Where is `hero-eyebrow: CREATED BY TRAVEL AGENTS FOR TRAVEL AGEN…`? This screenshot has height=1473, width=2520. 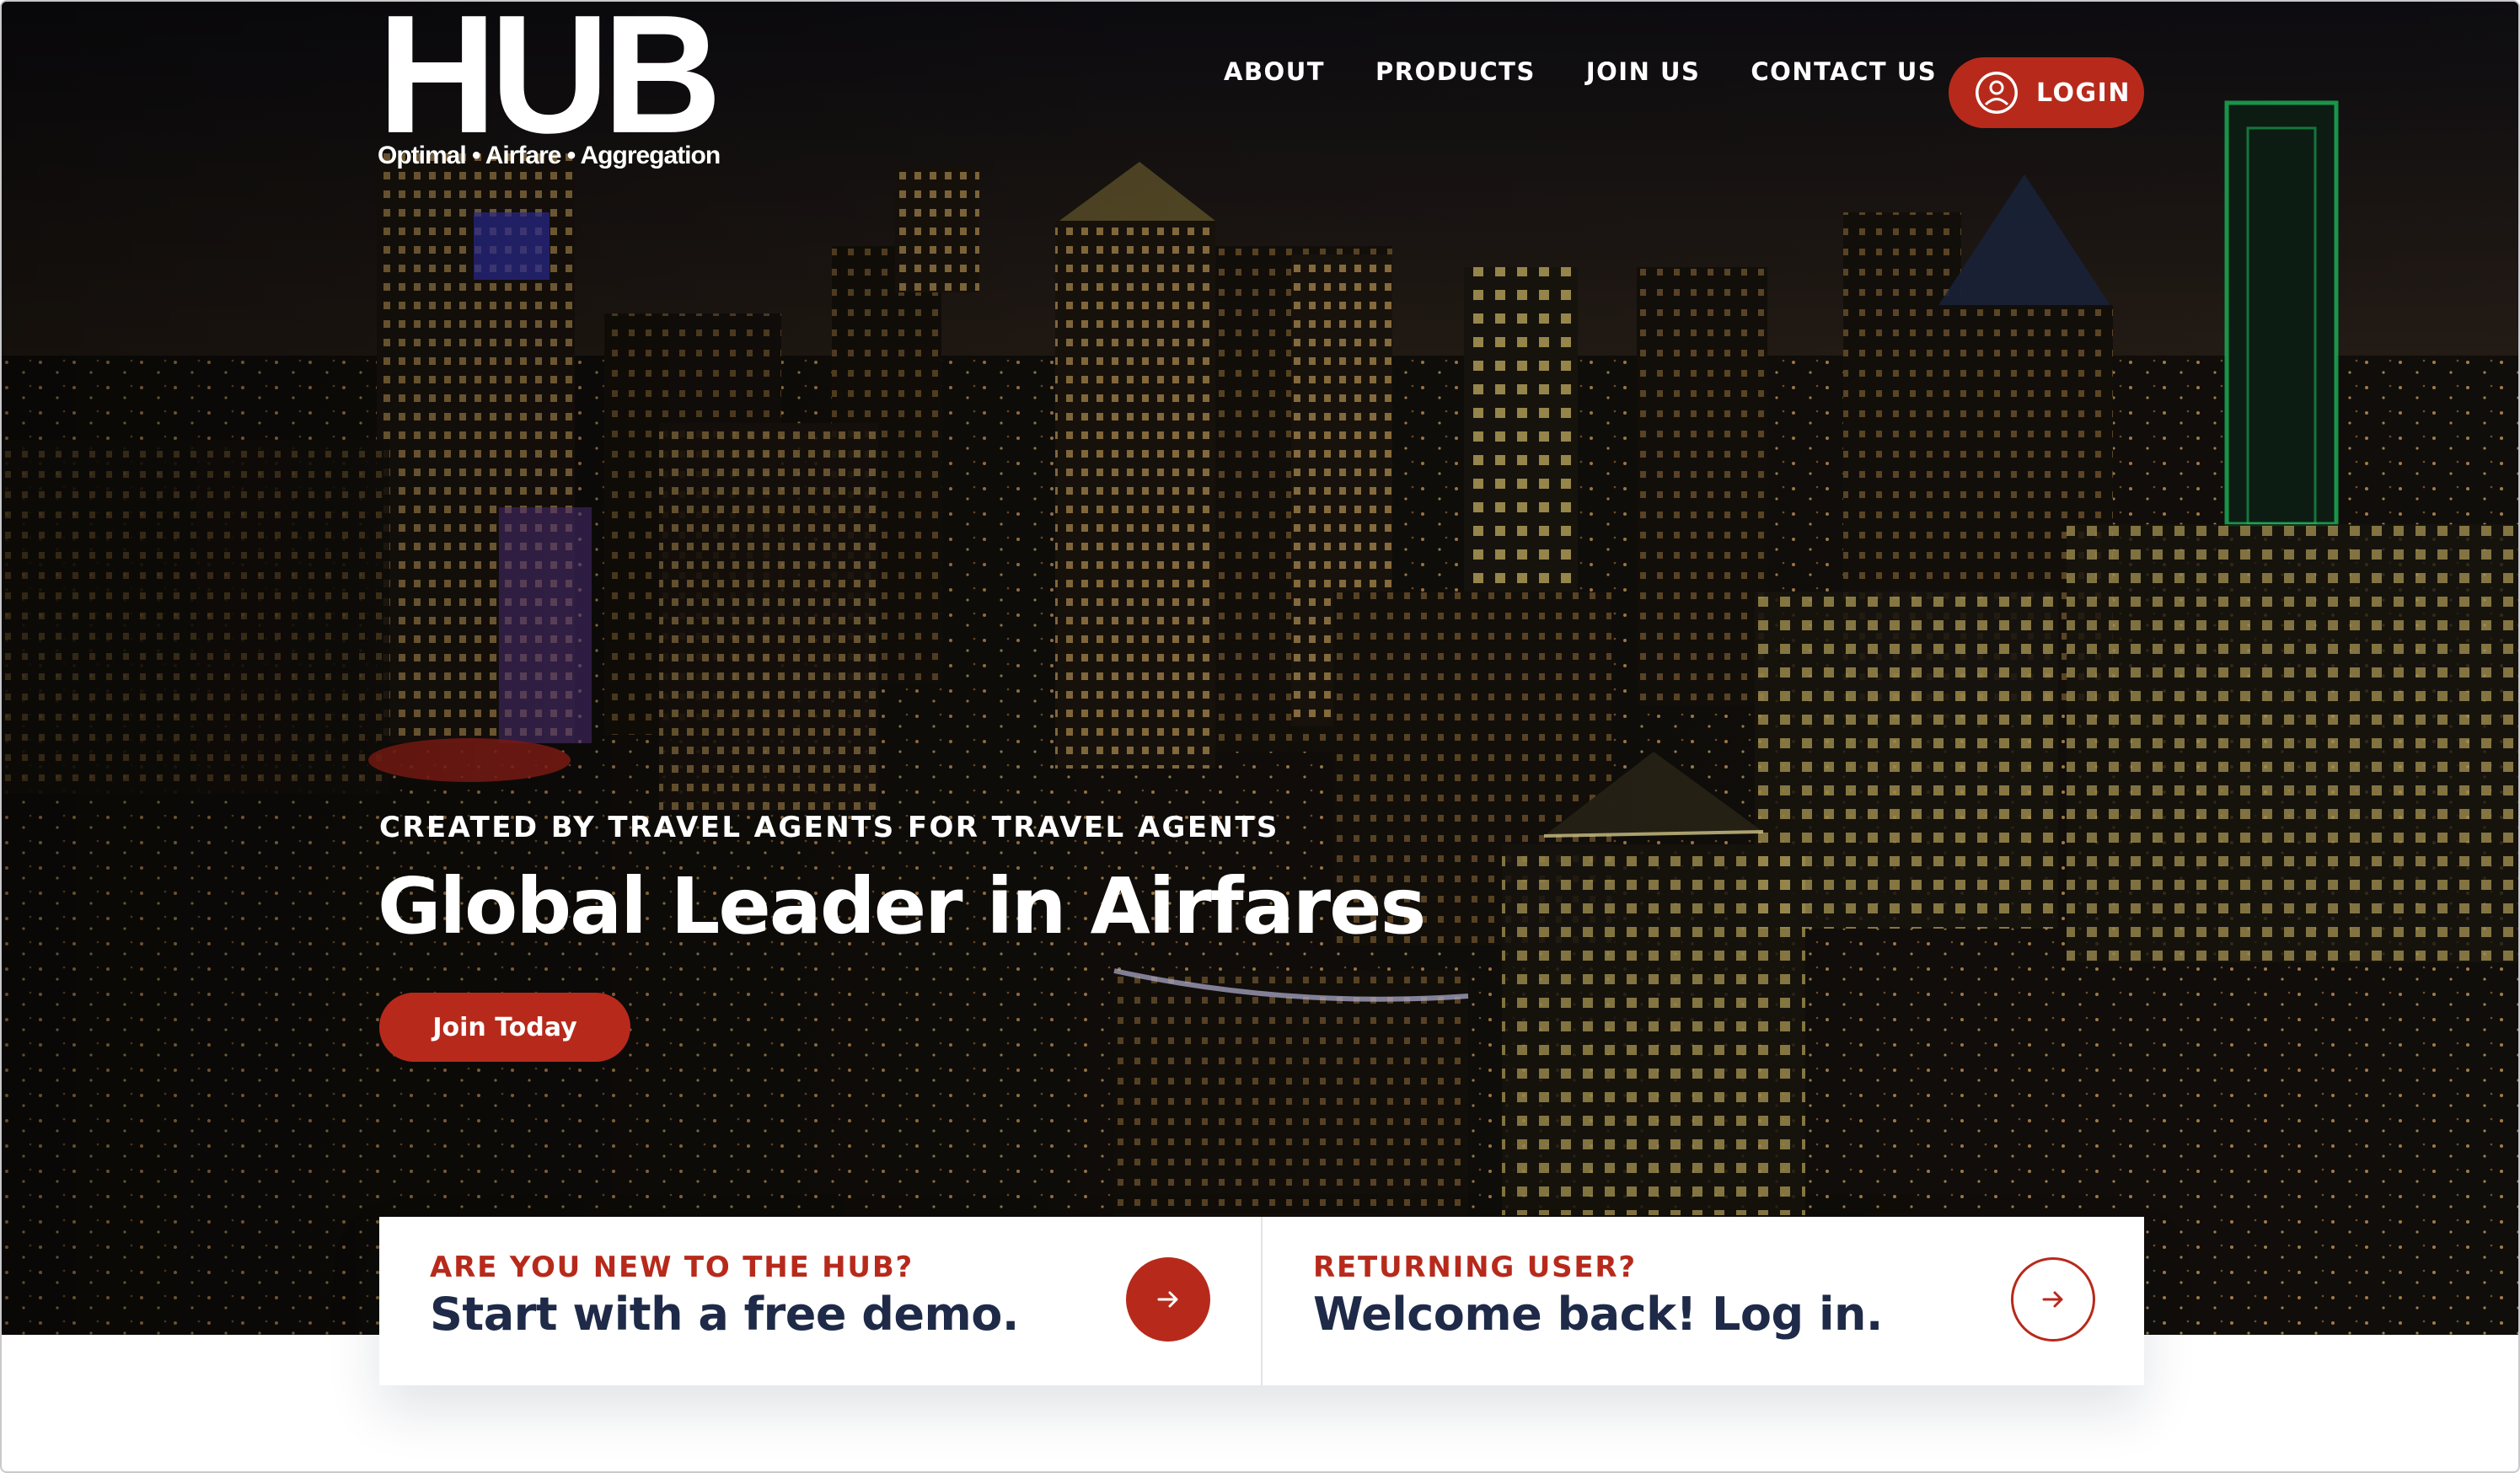 hero-eyebrow: CREATED BY TRAVEL AGENTS FOR TRAVEL AGEN… is located at coordinates (829, 827).